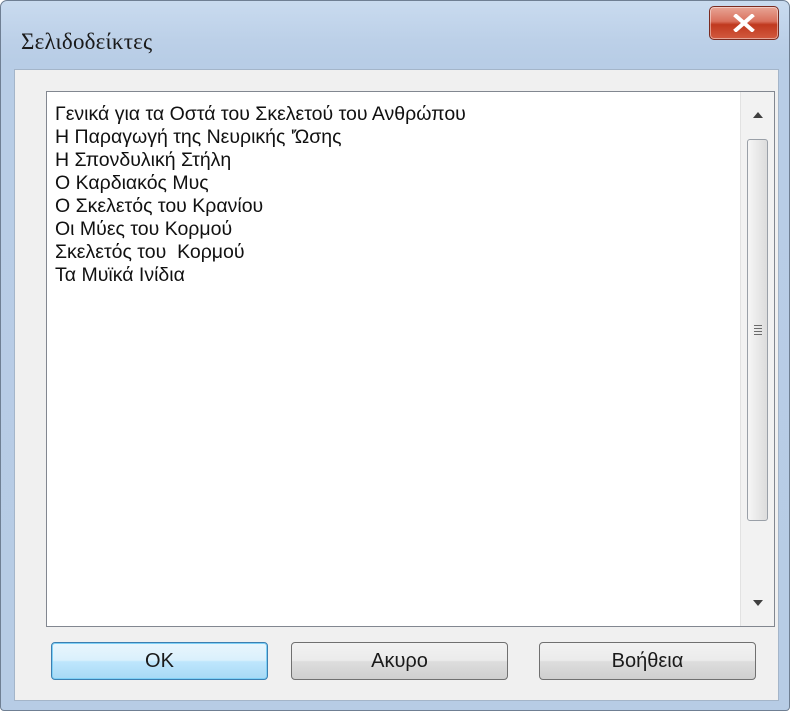  I want to click on close-button, so click(744, 23).